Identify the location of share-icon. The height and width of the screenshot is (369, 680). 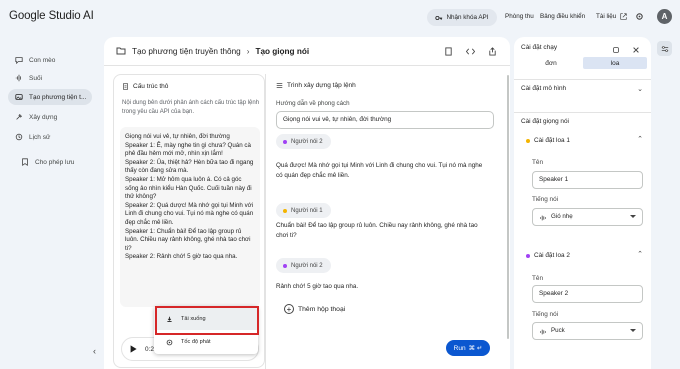
(492, 51).